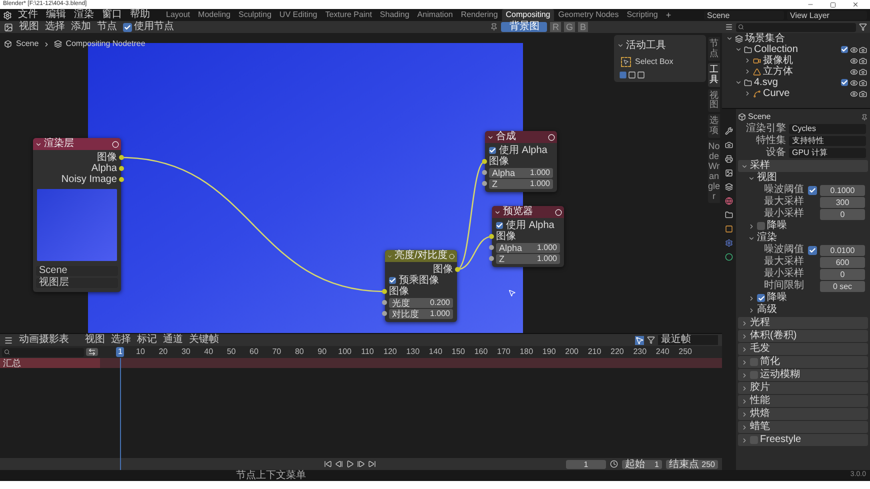 This screenshot has width=870, height=489. I want to click on dropdown: Cycles, so click(827, 129).